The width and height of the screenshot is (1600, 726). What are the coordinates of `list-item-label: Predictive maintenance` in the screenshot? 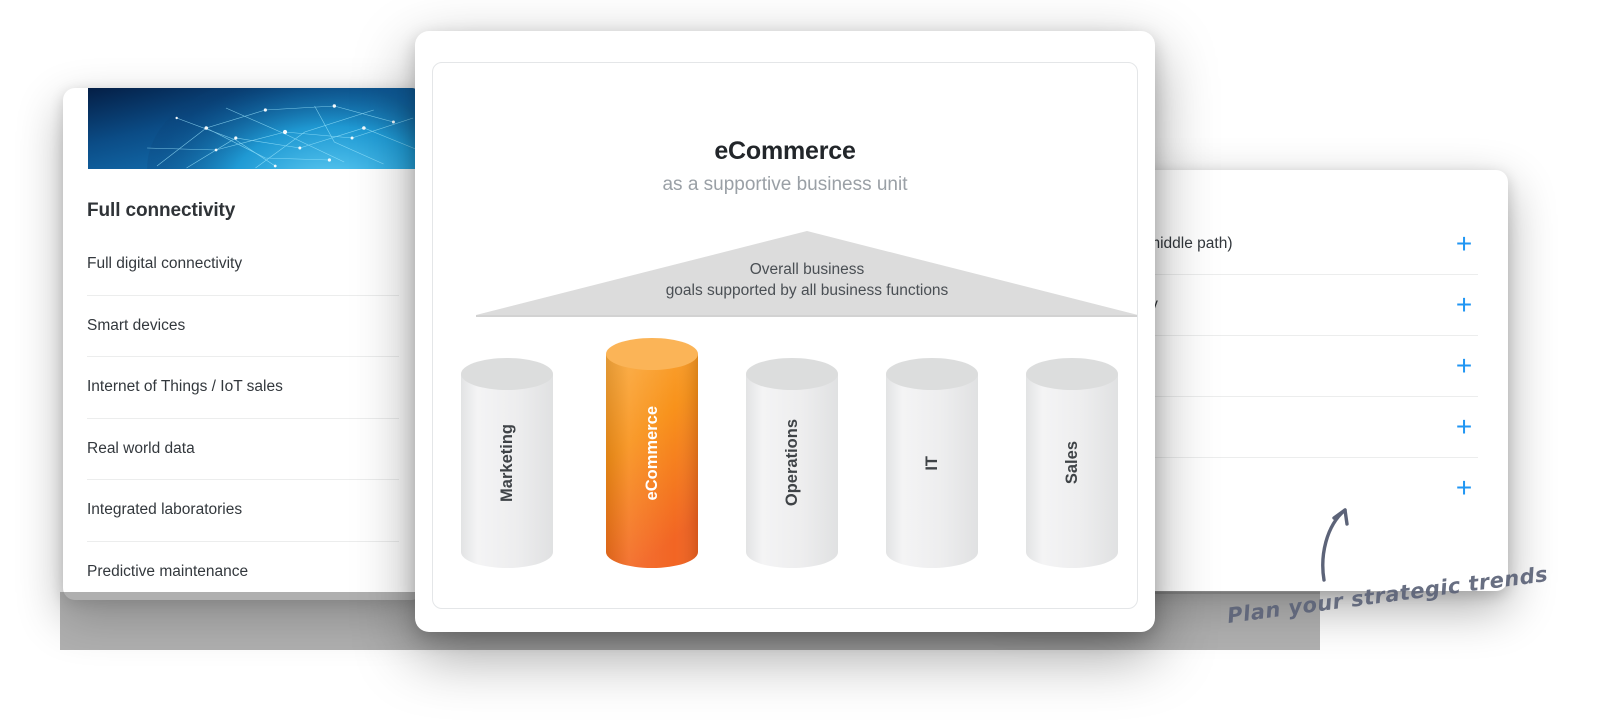 It's located at (168, 571).